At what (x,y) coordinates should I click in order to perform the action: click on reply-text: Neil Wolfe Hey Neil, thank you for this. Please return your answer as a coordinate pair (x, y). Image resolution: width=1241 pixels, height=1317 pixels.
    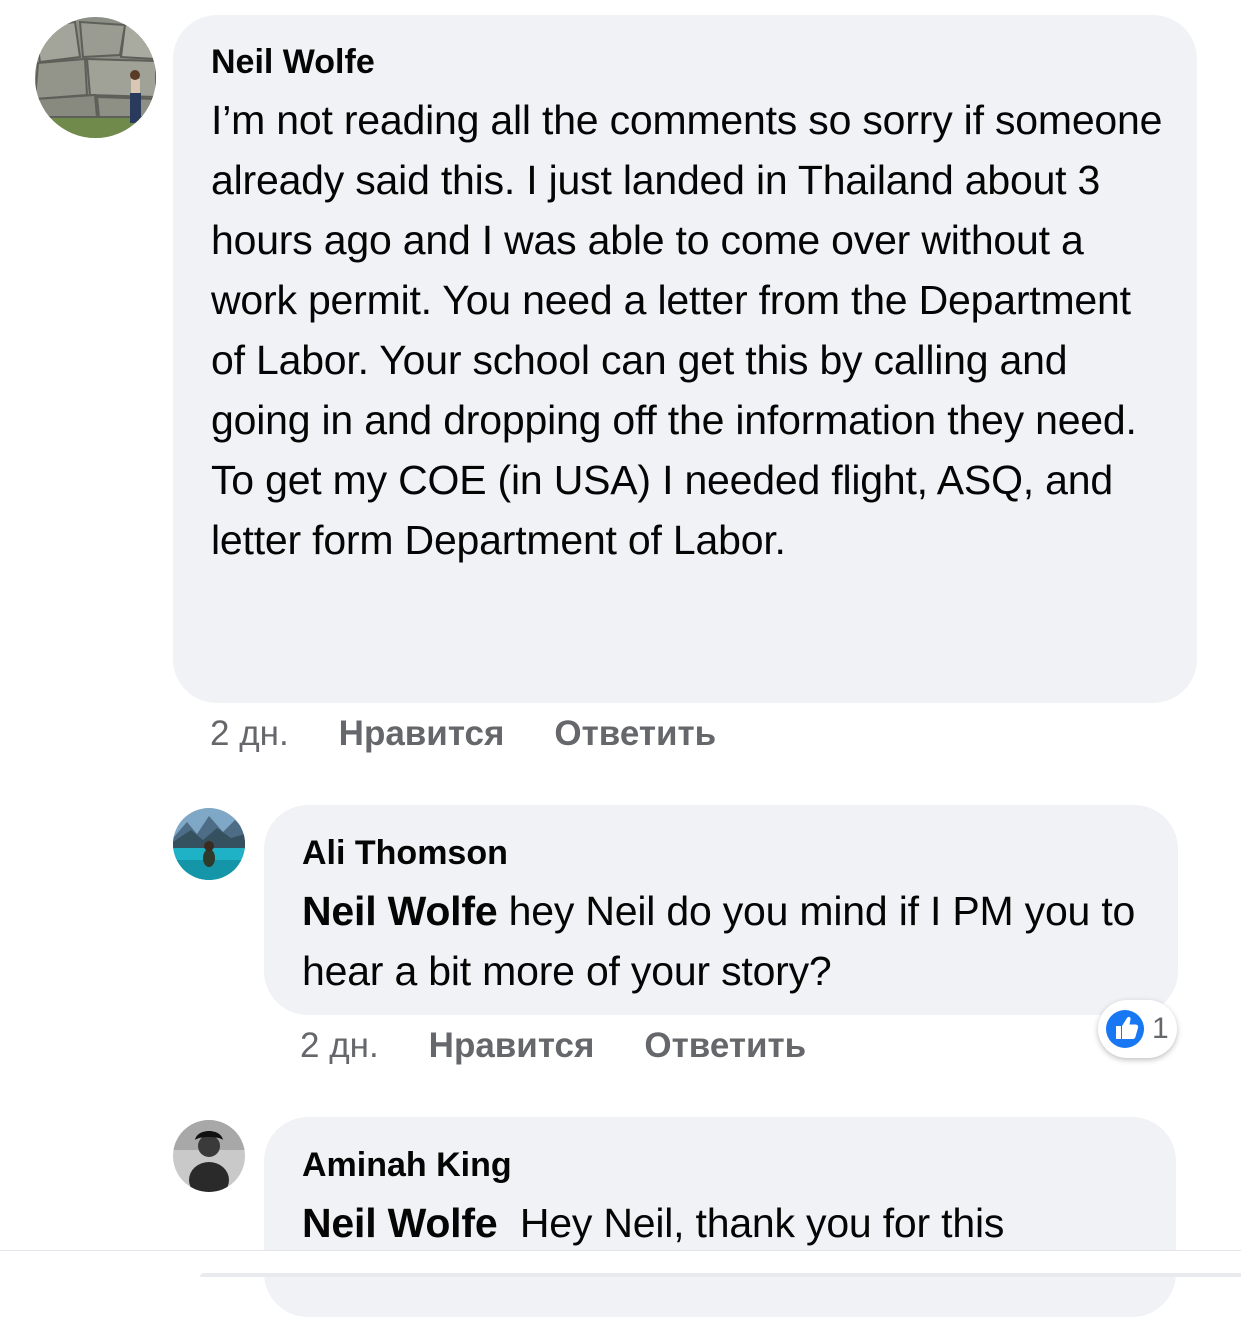
    Looking at the image, I should click on (724, 1223).